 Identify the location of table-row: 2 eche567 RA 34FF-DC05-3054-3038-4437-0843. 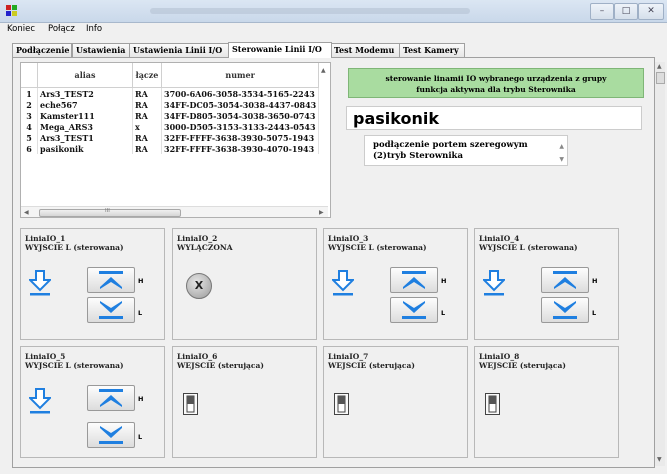
(170, 104).